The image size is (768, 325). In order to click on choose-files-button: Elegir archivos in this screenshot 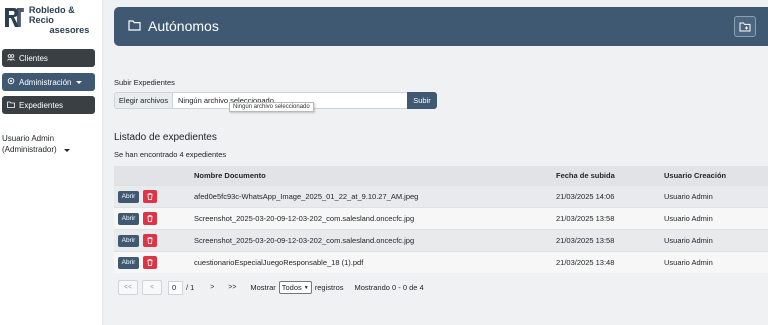, I will do `click(143, 100)`.